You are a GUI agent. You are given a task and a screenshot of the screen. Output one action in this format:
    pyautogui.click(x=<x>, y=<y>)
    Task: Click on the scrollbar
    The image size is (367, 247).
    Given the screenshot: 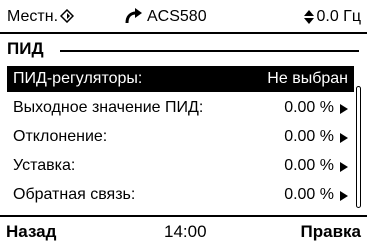 What is the action you would take?
    pyautogui.click(x=359, y=147)
    